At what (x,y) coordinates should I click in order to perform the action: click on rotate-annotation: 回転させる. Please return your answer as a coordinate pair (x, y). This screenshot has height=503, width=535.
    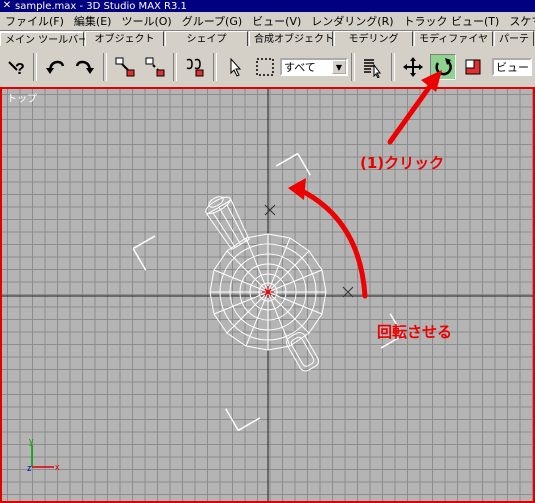
    Looking at the image, I should click on (415, 332).